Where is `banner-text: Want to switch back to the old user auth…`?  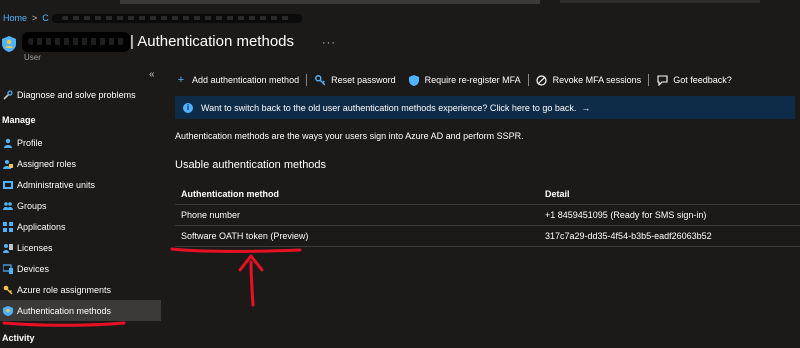
banner-text: Want to switch back to the old user auth… is located at coordinates (389, 107).